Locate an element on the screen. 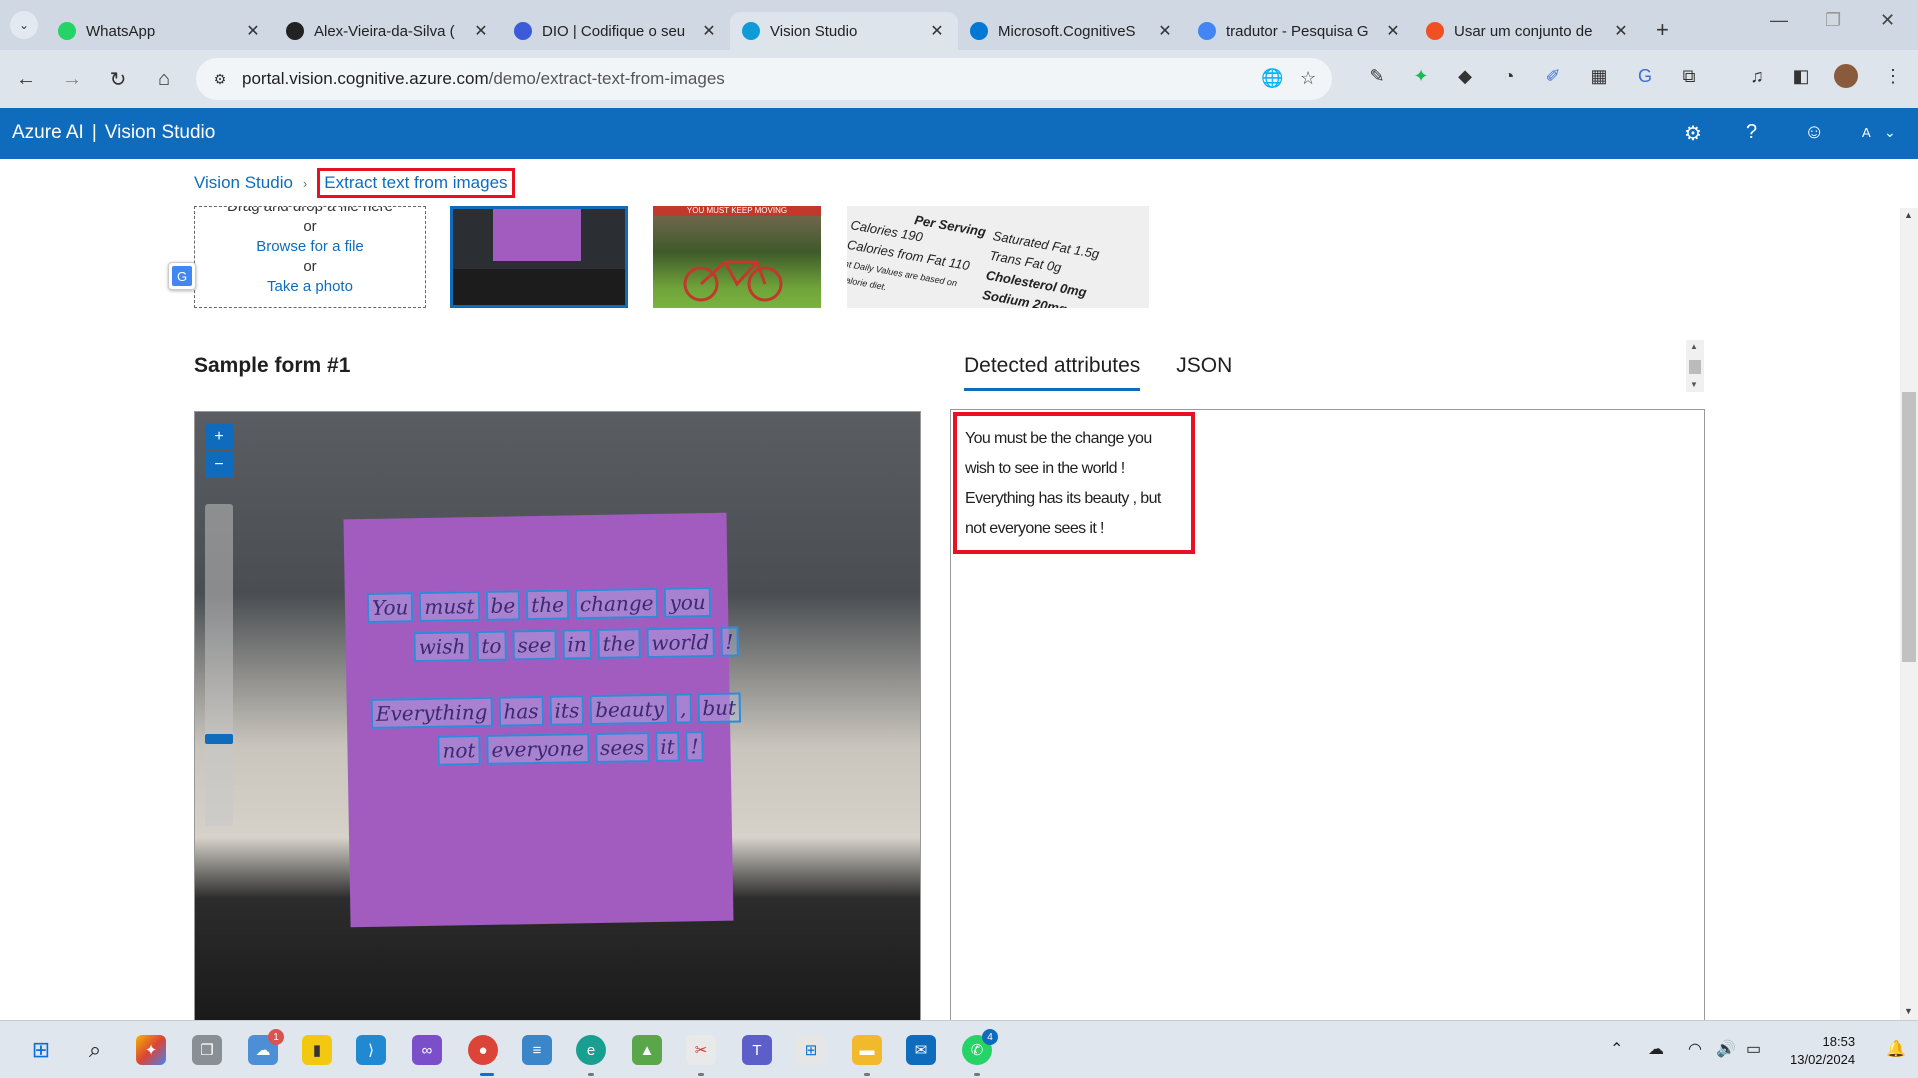  browser-tab: Usar um conjunto de ✕ is located at coordinates (1528, 31).